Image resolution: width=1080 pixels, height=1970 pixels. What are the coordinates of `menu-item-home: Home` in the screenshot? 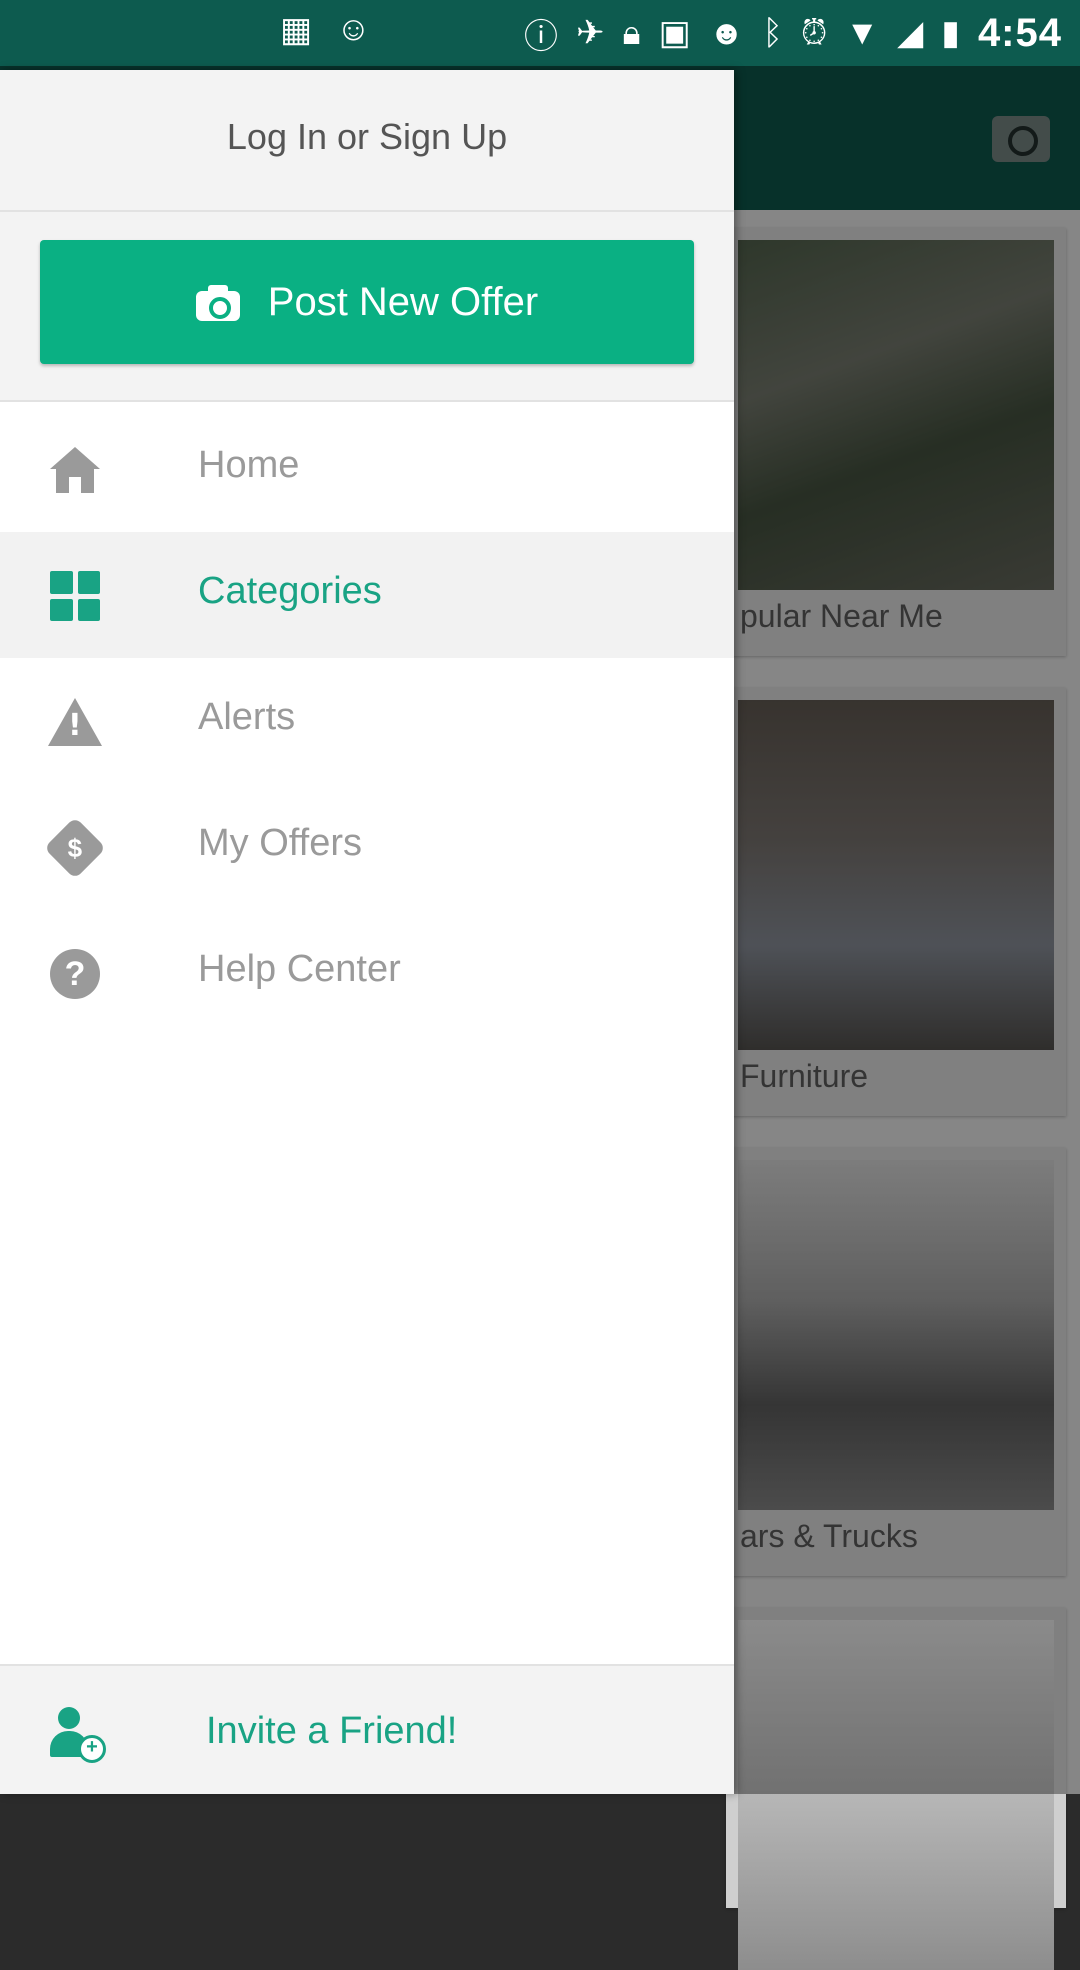 It's located at (367, 469).